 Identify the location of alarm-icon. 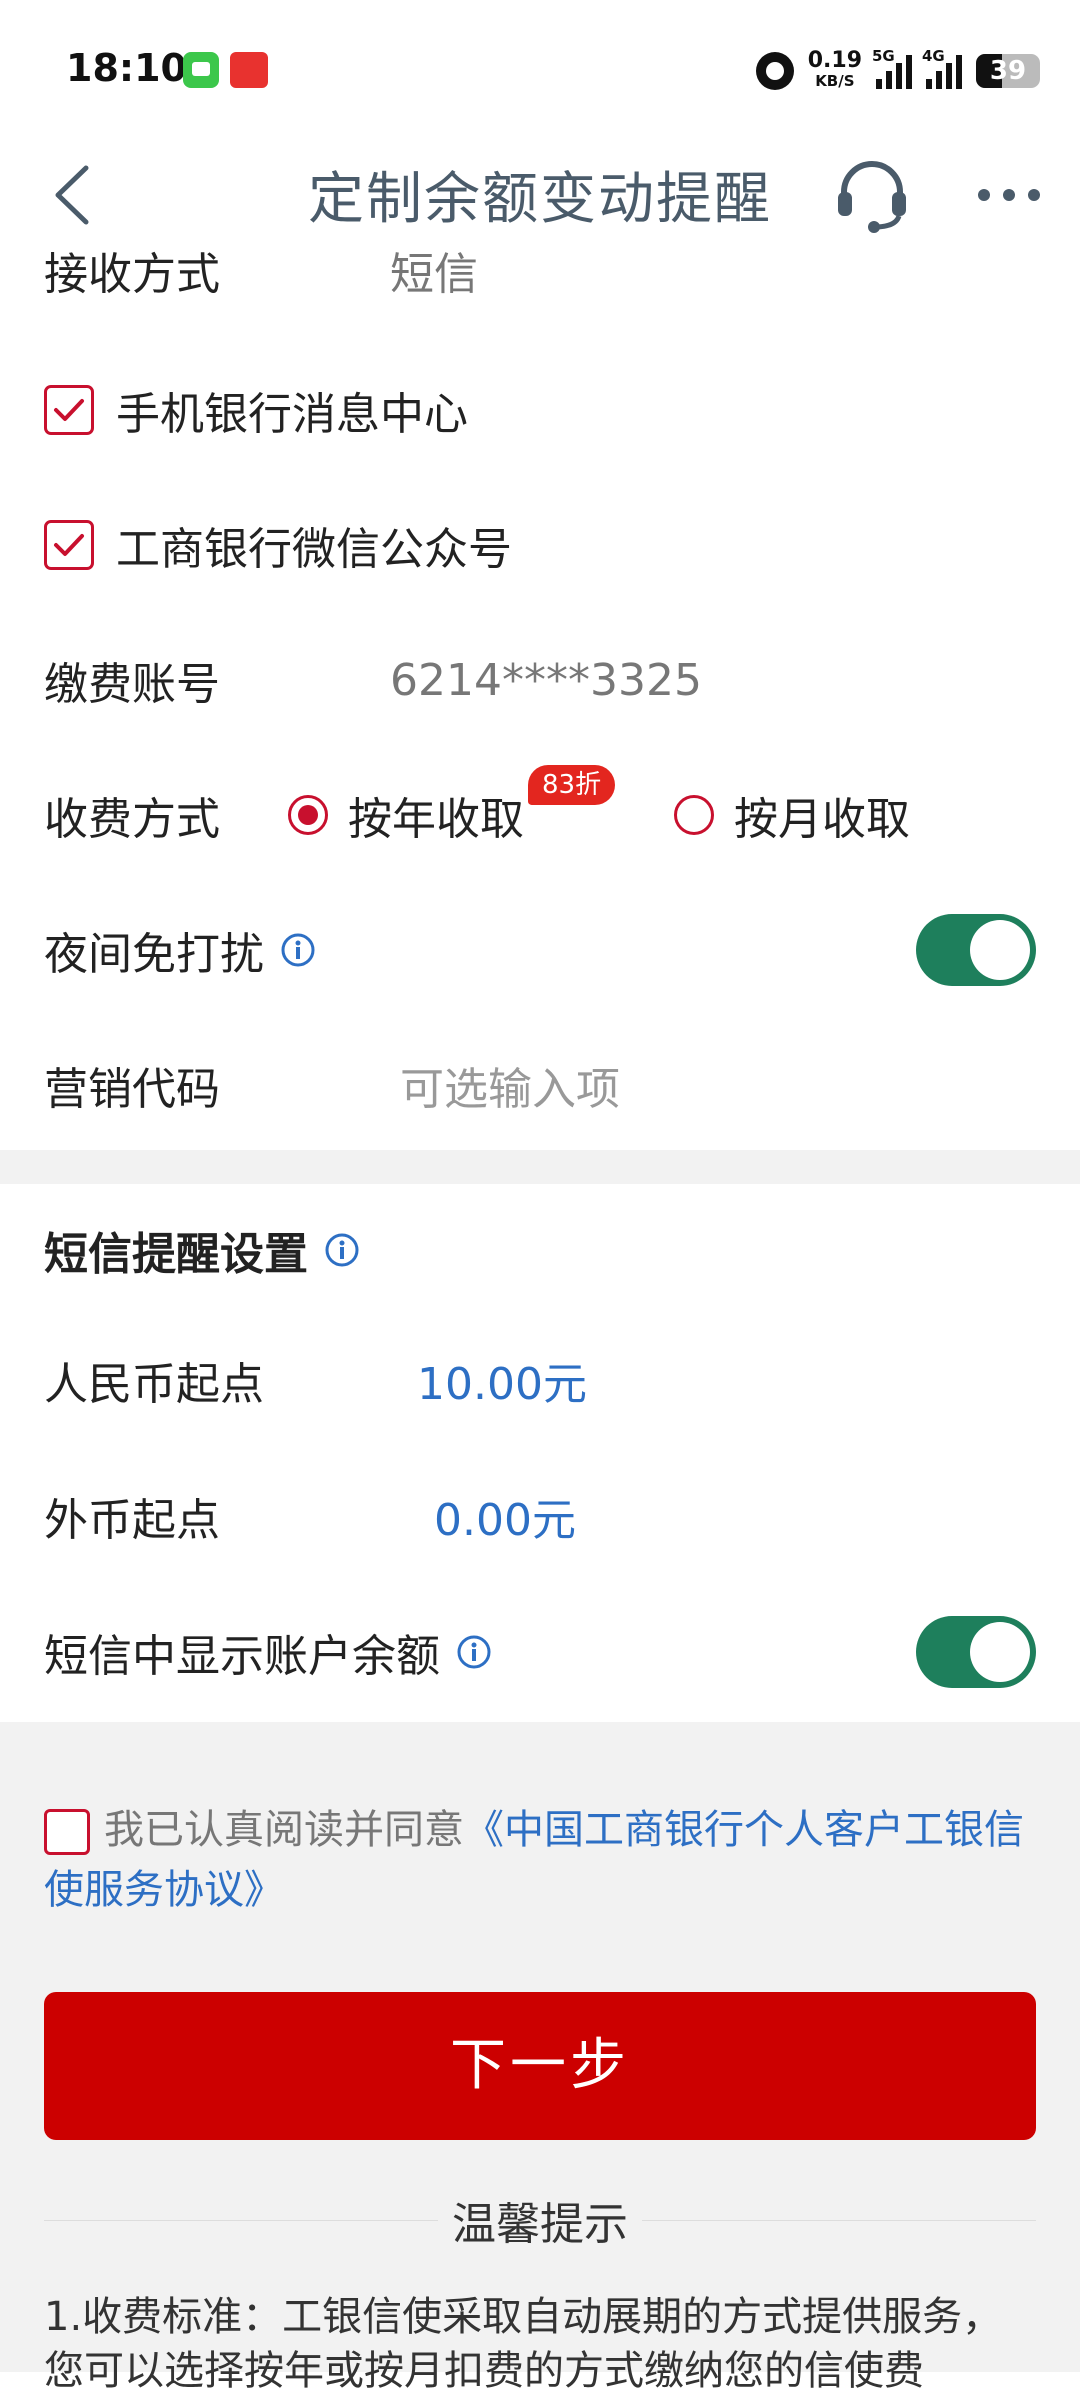
(774, 71).